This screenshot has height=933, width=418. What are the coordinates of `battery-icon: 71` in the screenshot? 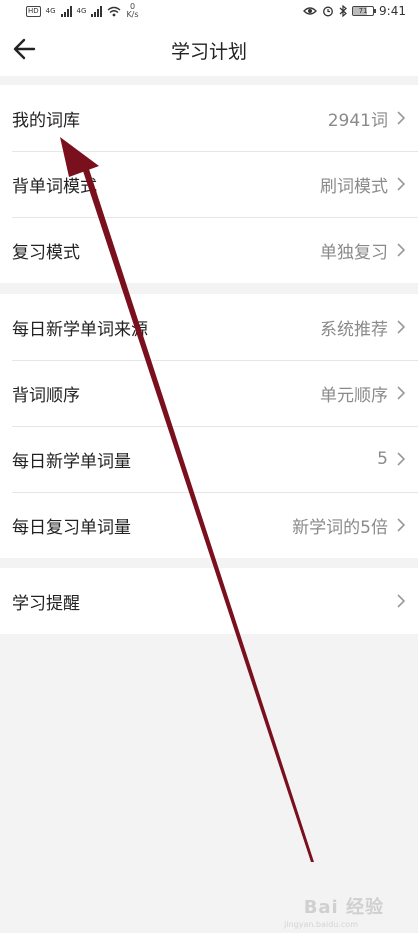 It's located at (364, 11).